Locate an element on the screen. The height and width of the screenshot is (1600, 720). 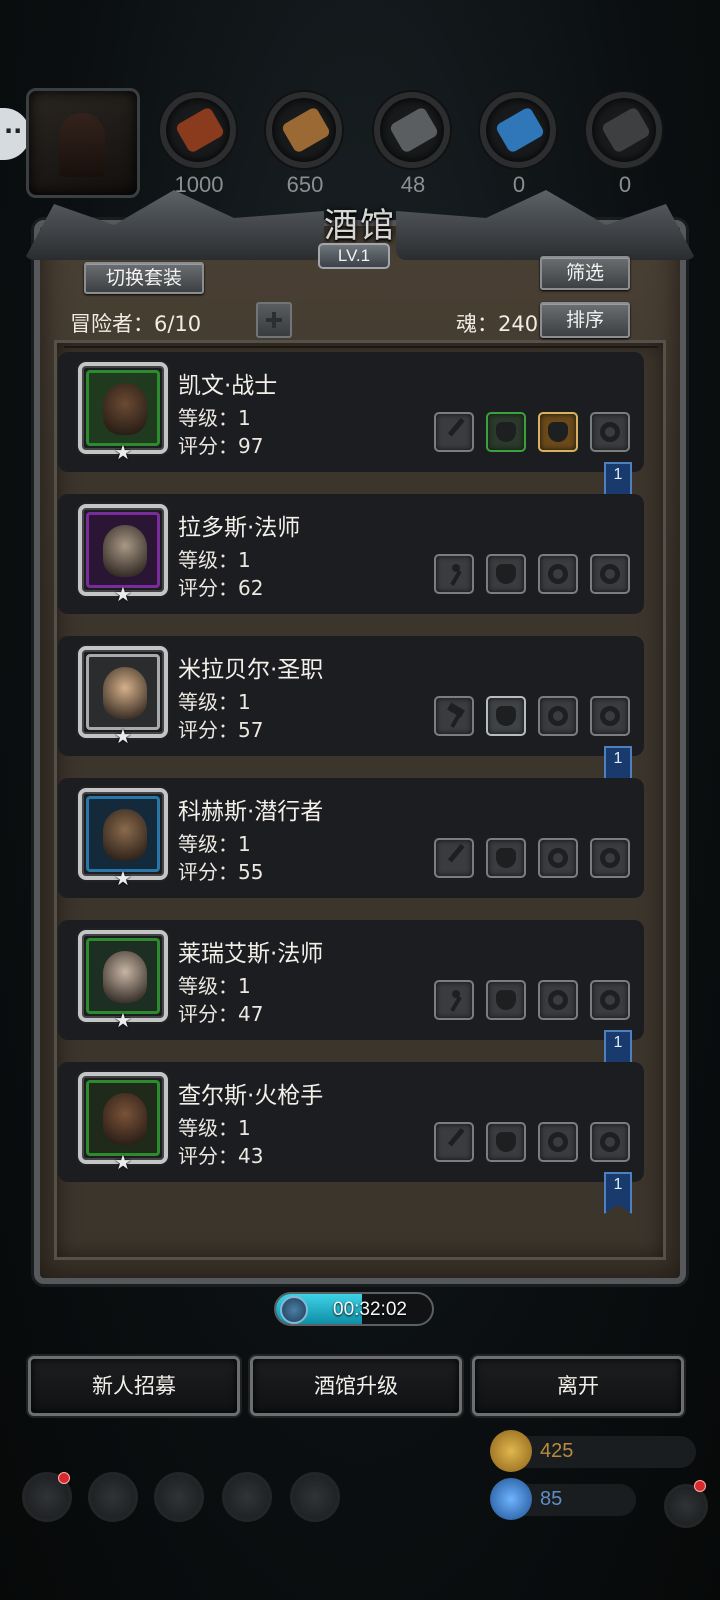
chest-gold-icon is located at coordinates (558, 432).